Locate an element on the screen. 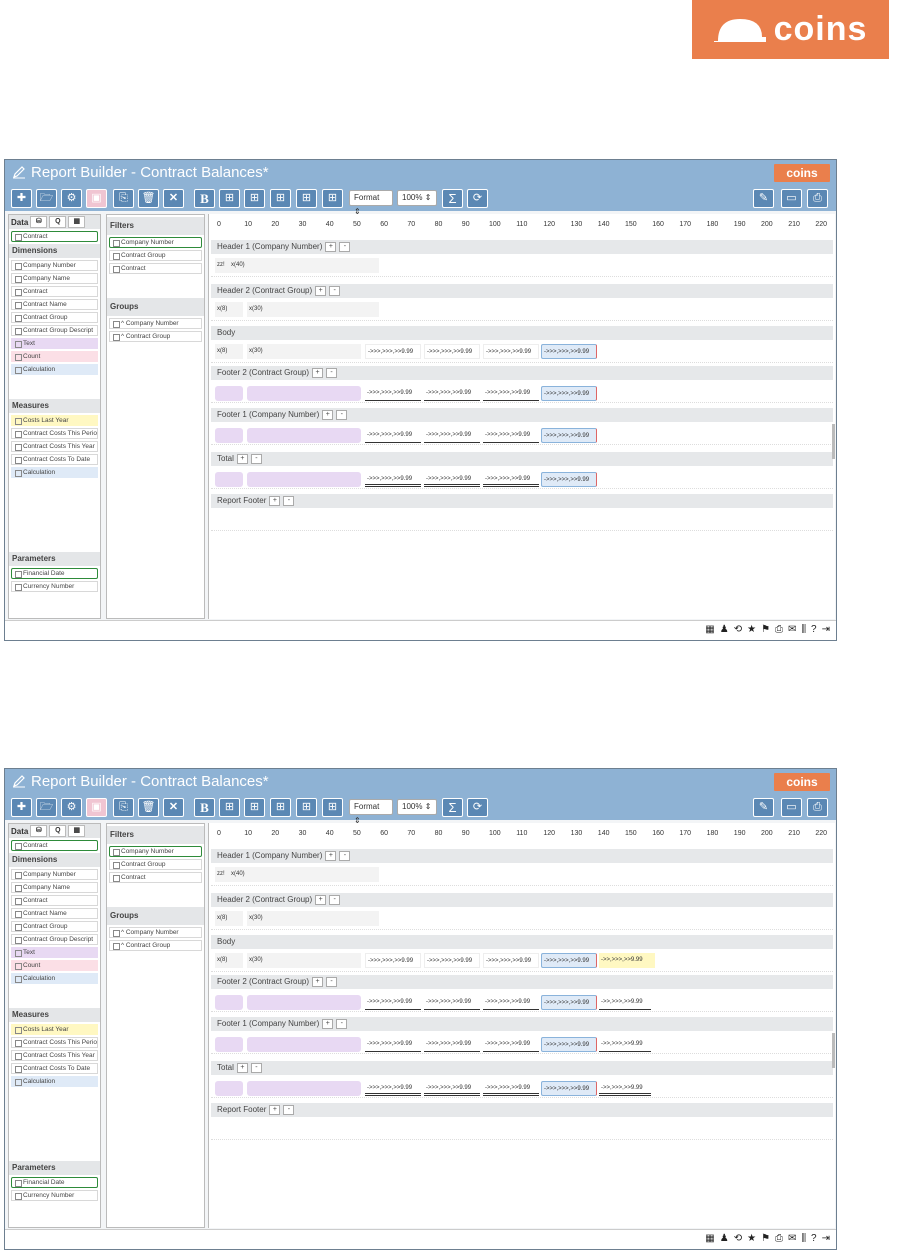  mail-icon: ✉ is located at coordinates (792, 1238).